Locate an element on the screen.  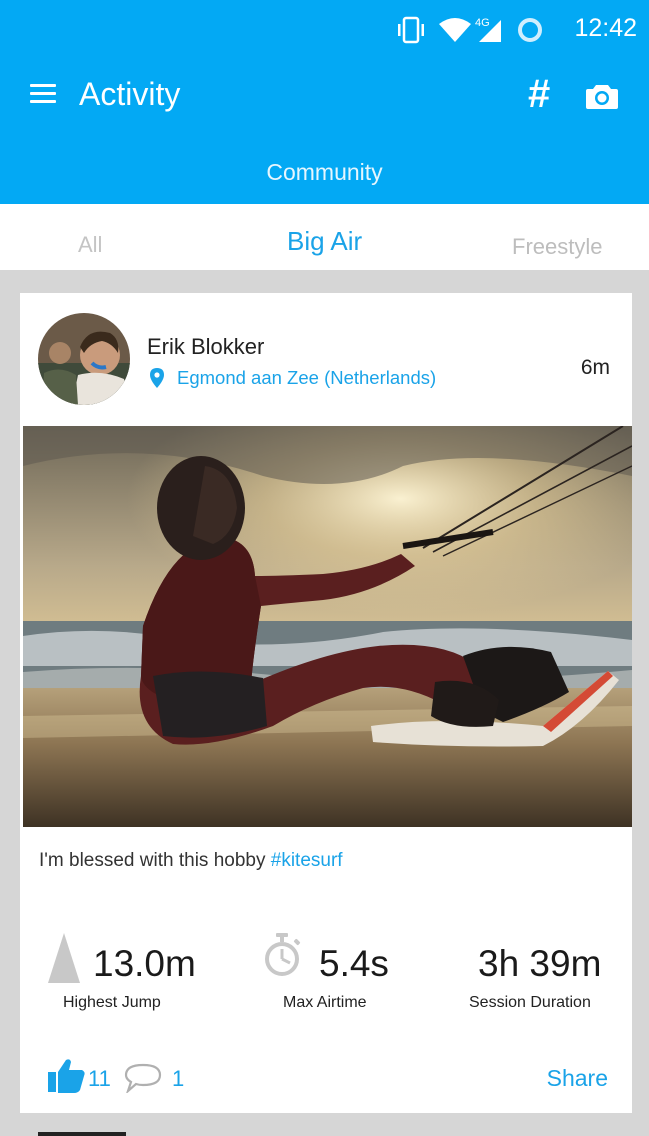
community-label: Community is located at coordinates (324, 172).